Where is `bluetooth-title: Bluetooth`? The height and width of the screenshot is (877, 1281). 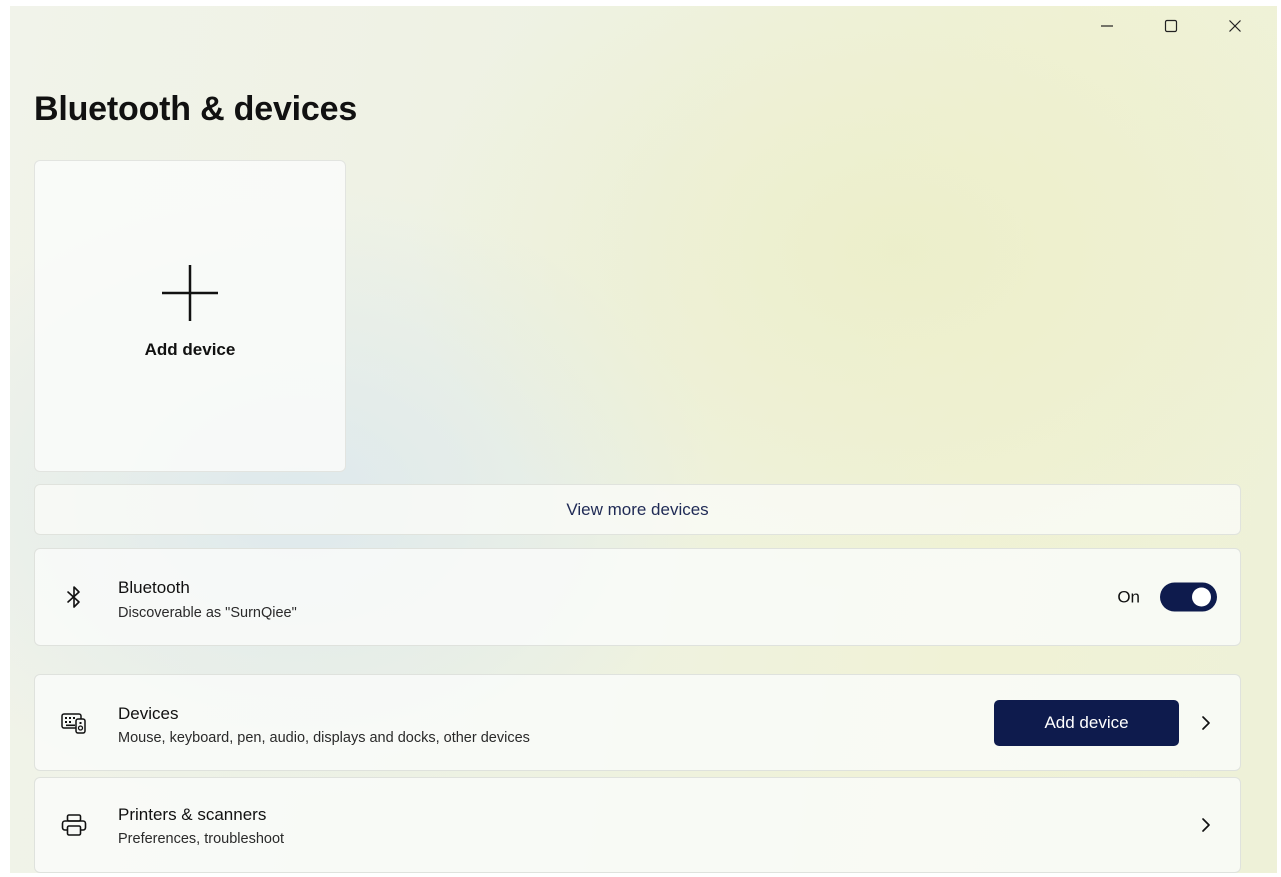
bluetooth-title: Bluetooth is located at coordinates (154, 587).